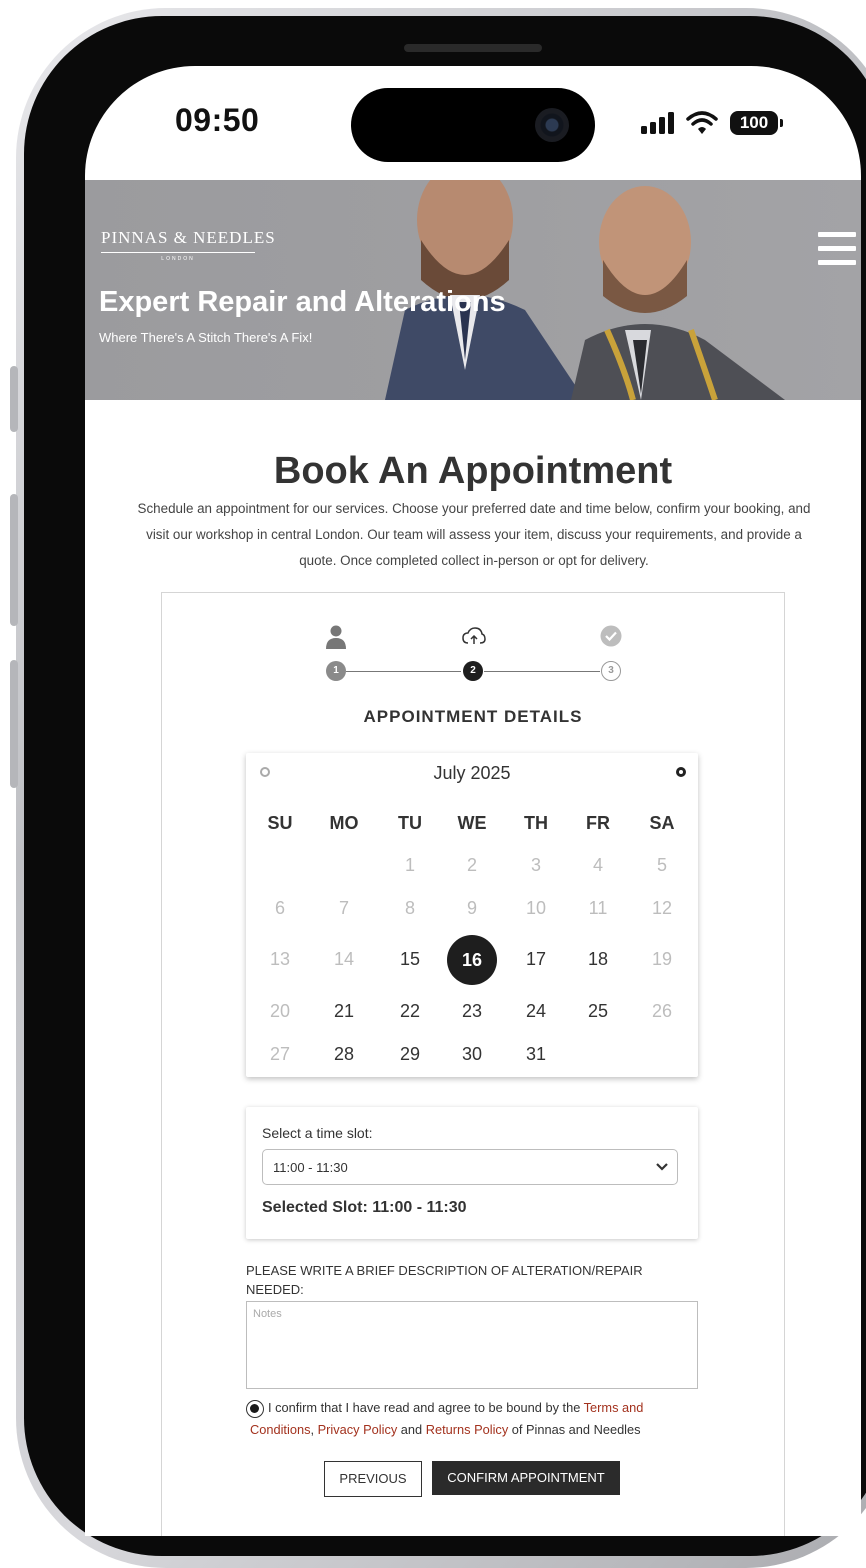 The image size is (866, 1568). Describe the element at coordinates (702, 123) in the screenshot. I see `wifi-icon` at that location.